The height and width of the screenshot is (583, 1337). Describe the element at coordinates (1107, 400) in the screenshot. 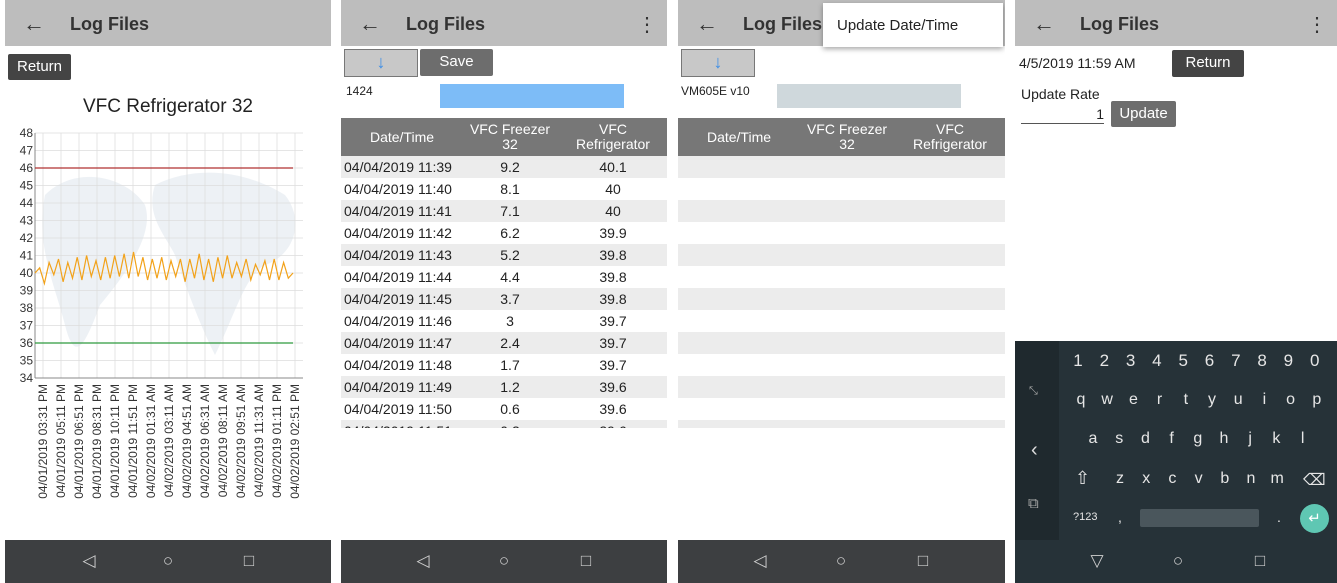

I see `key-w: w` at that location.